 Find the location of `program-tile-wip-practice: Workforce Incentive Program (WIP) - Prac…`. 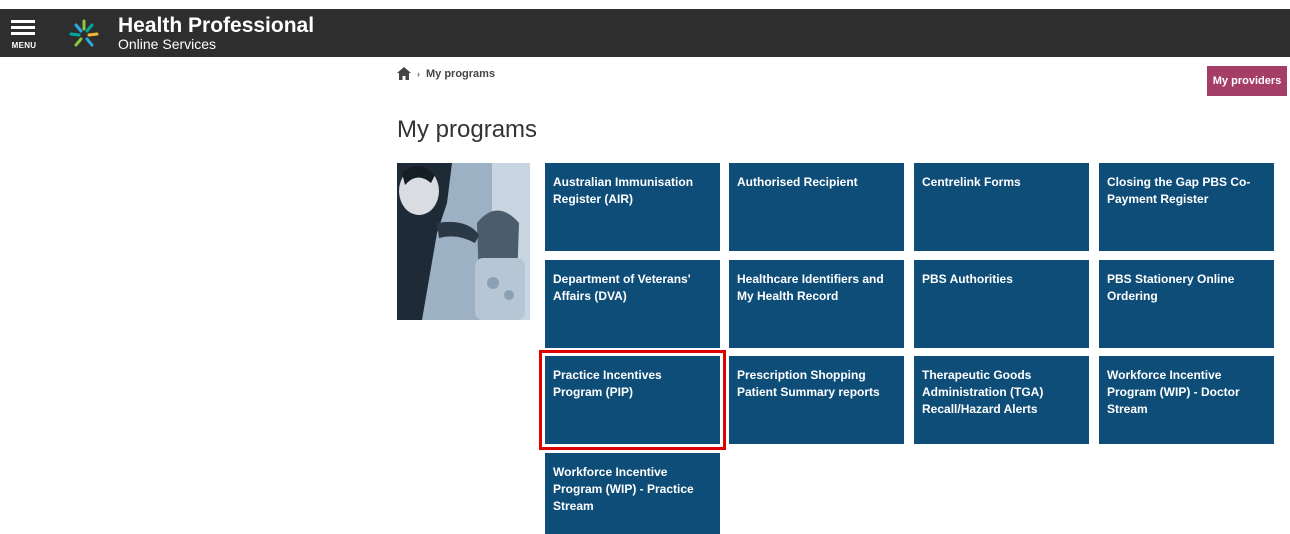

program-tile-wip-practice: Workforce Incentive Program (WIP) - Prac… is located at coordinates (632, 493).